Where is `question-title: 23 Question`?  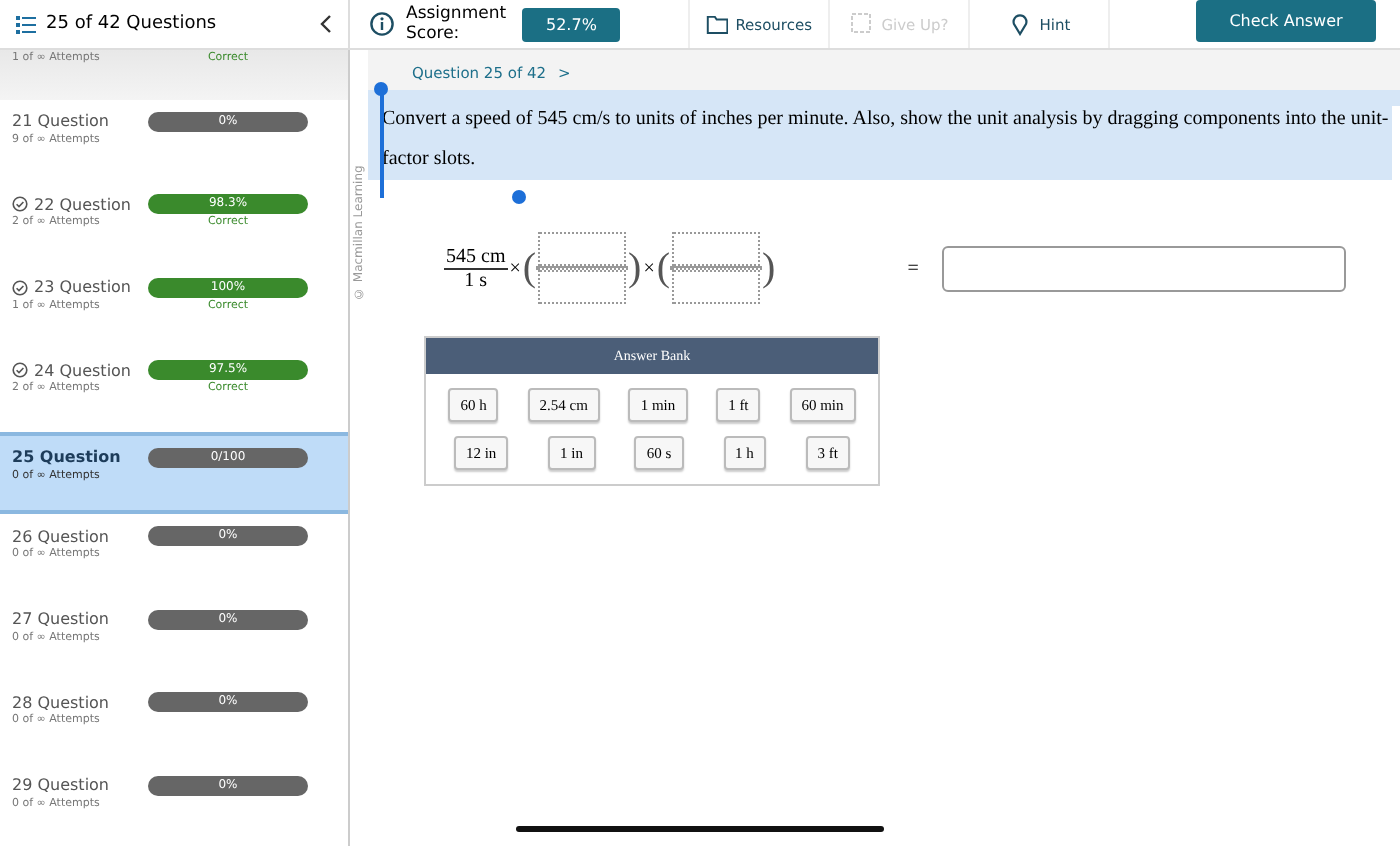
question-title: 23 Question is located at coordinates (83, 287).